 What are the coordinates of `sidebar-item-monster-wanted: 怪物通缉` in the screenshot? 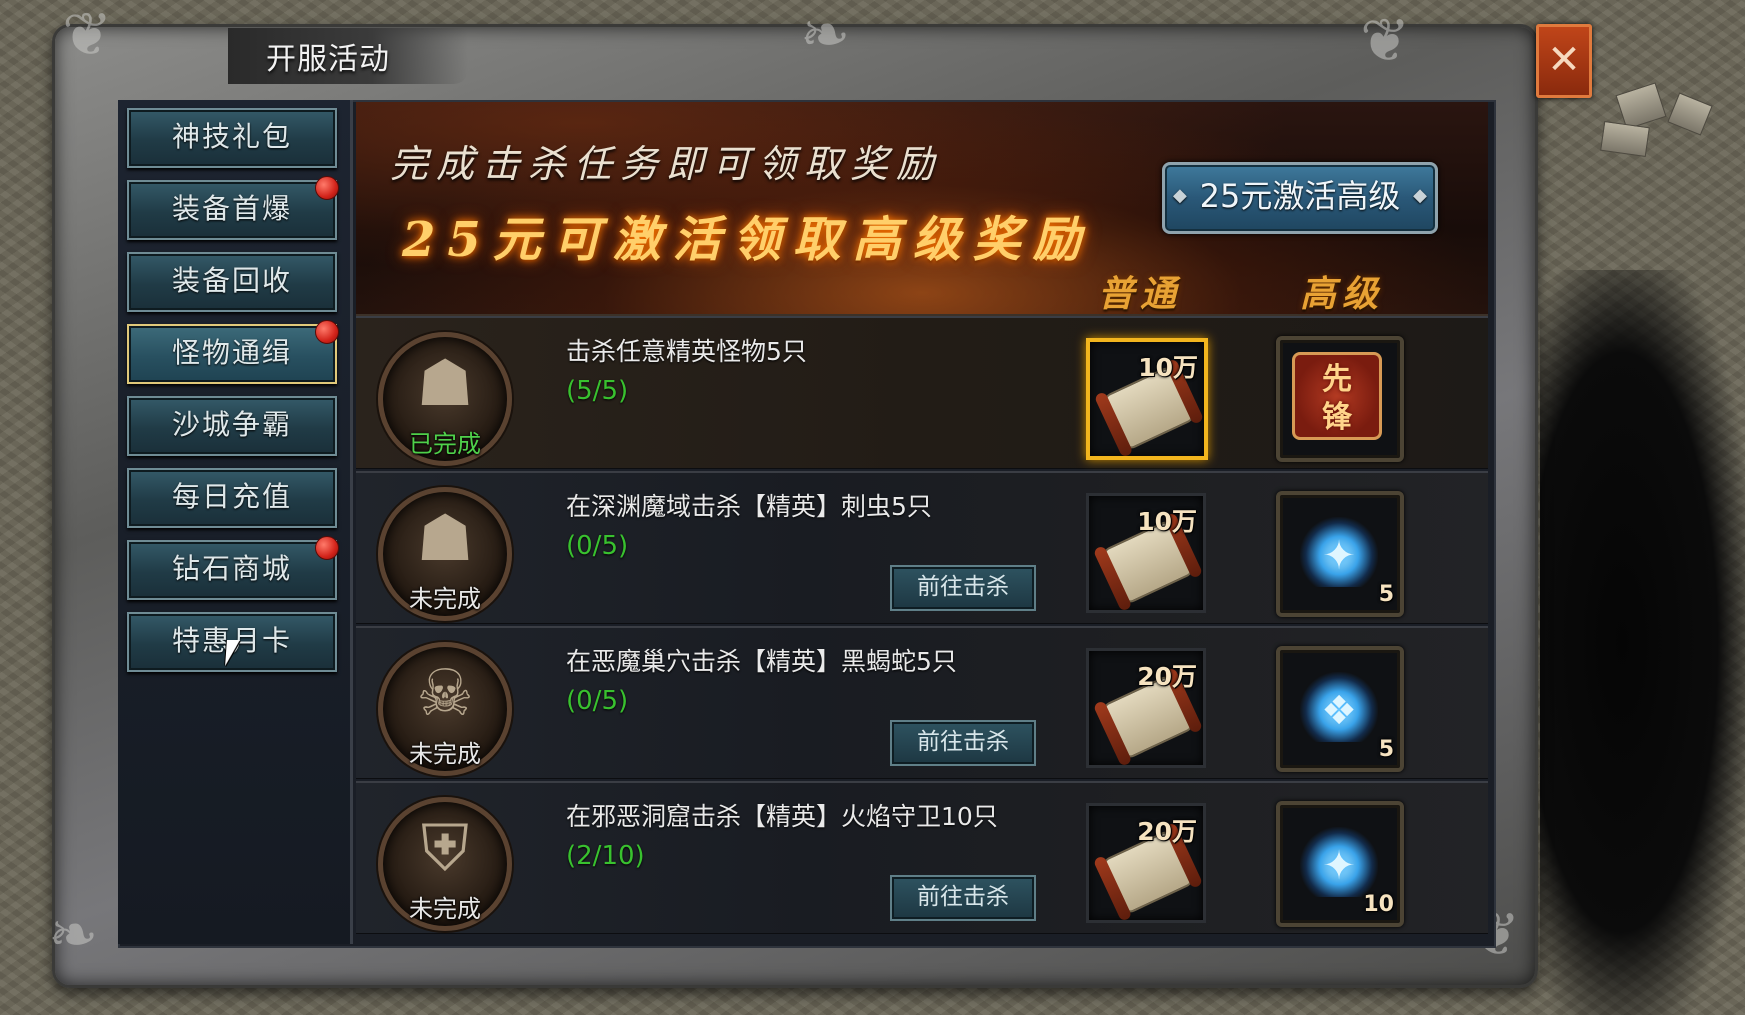 It's located at (233, 352).